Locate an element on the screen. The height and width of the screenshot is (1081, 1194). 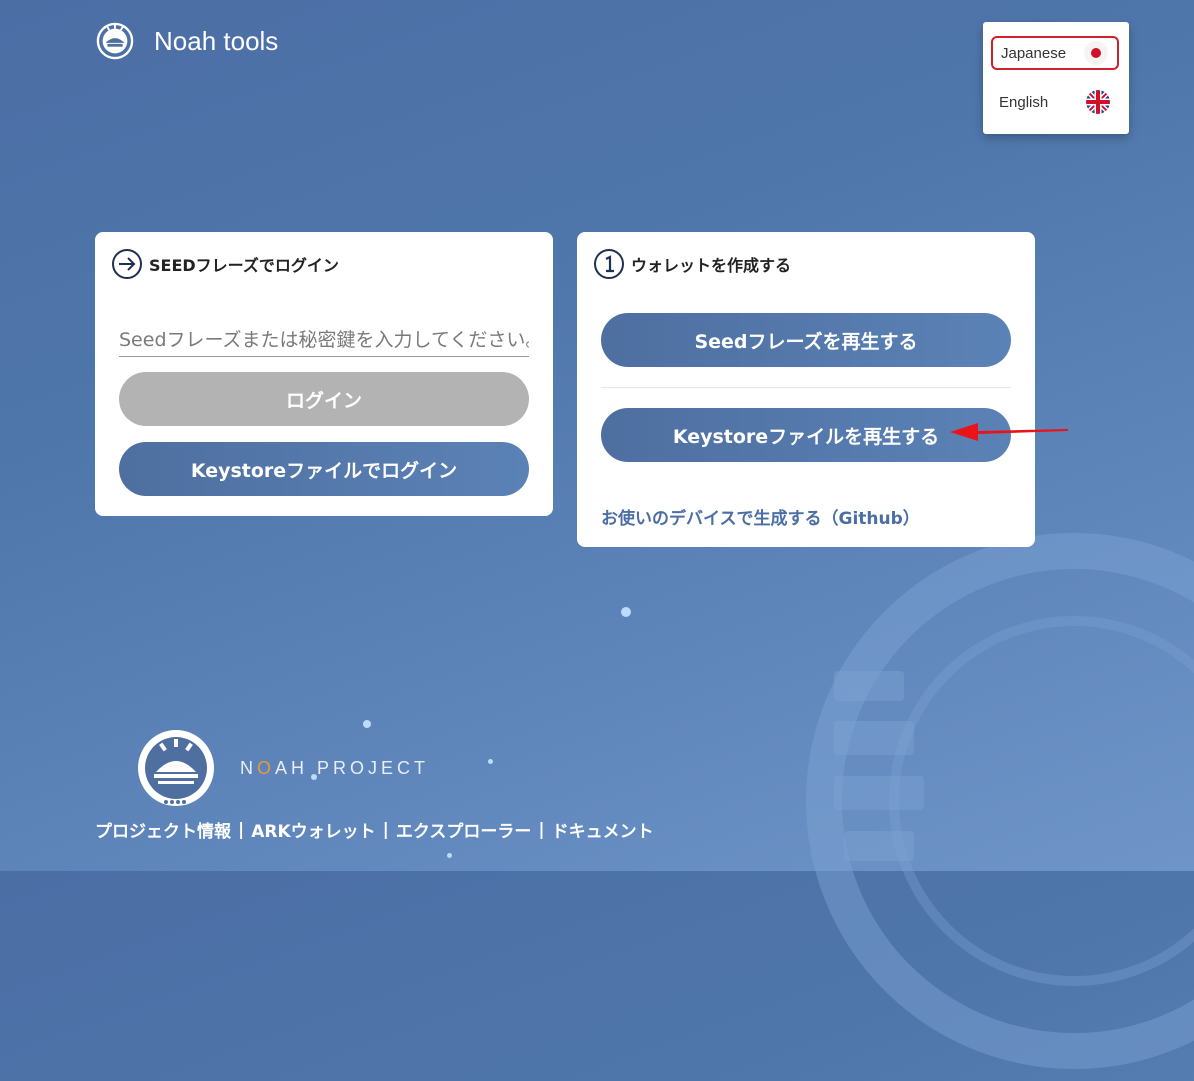
language-option-english: English is located at coordinates (1055, 102).